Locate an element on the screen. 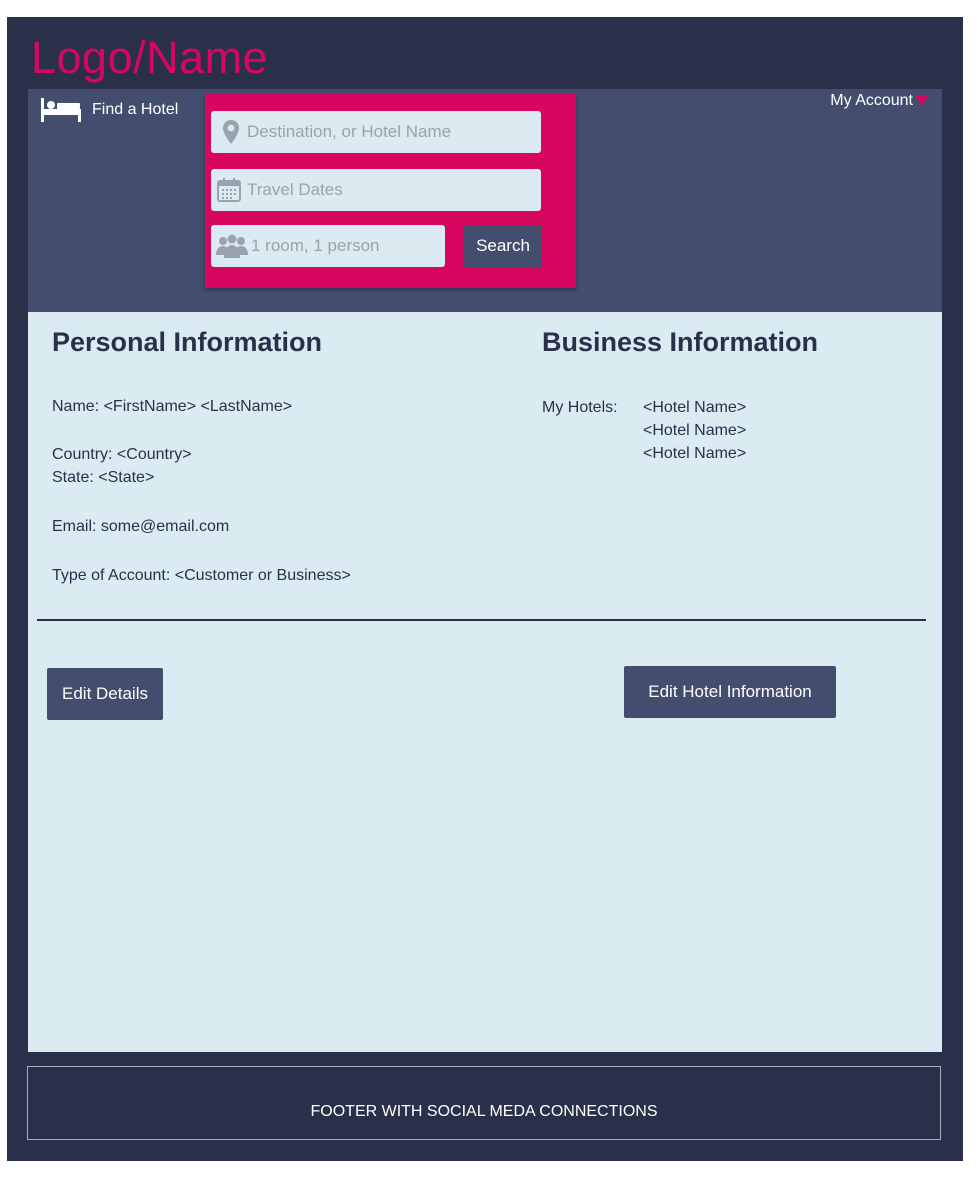 The image size is (980, 1186). my-account-label: My Account is located at coordinates (871, 100).